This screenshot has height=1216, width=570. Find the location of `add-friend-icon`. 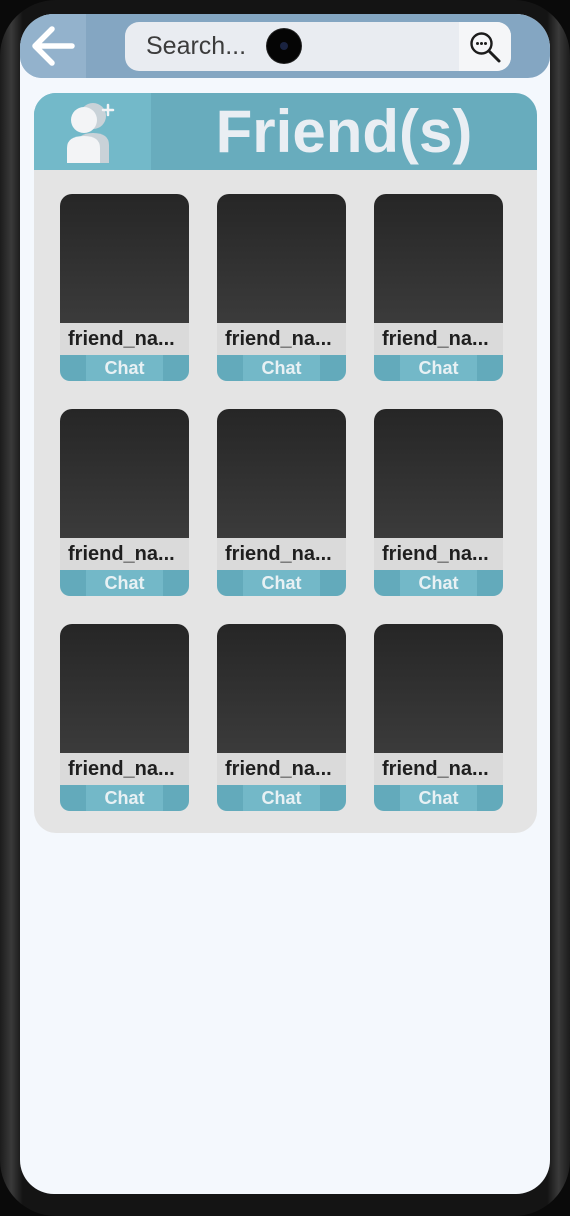

add-friend-icon is located at coordinates (92, 131).